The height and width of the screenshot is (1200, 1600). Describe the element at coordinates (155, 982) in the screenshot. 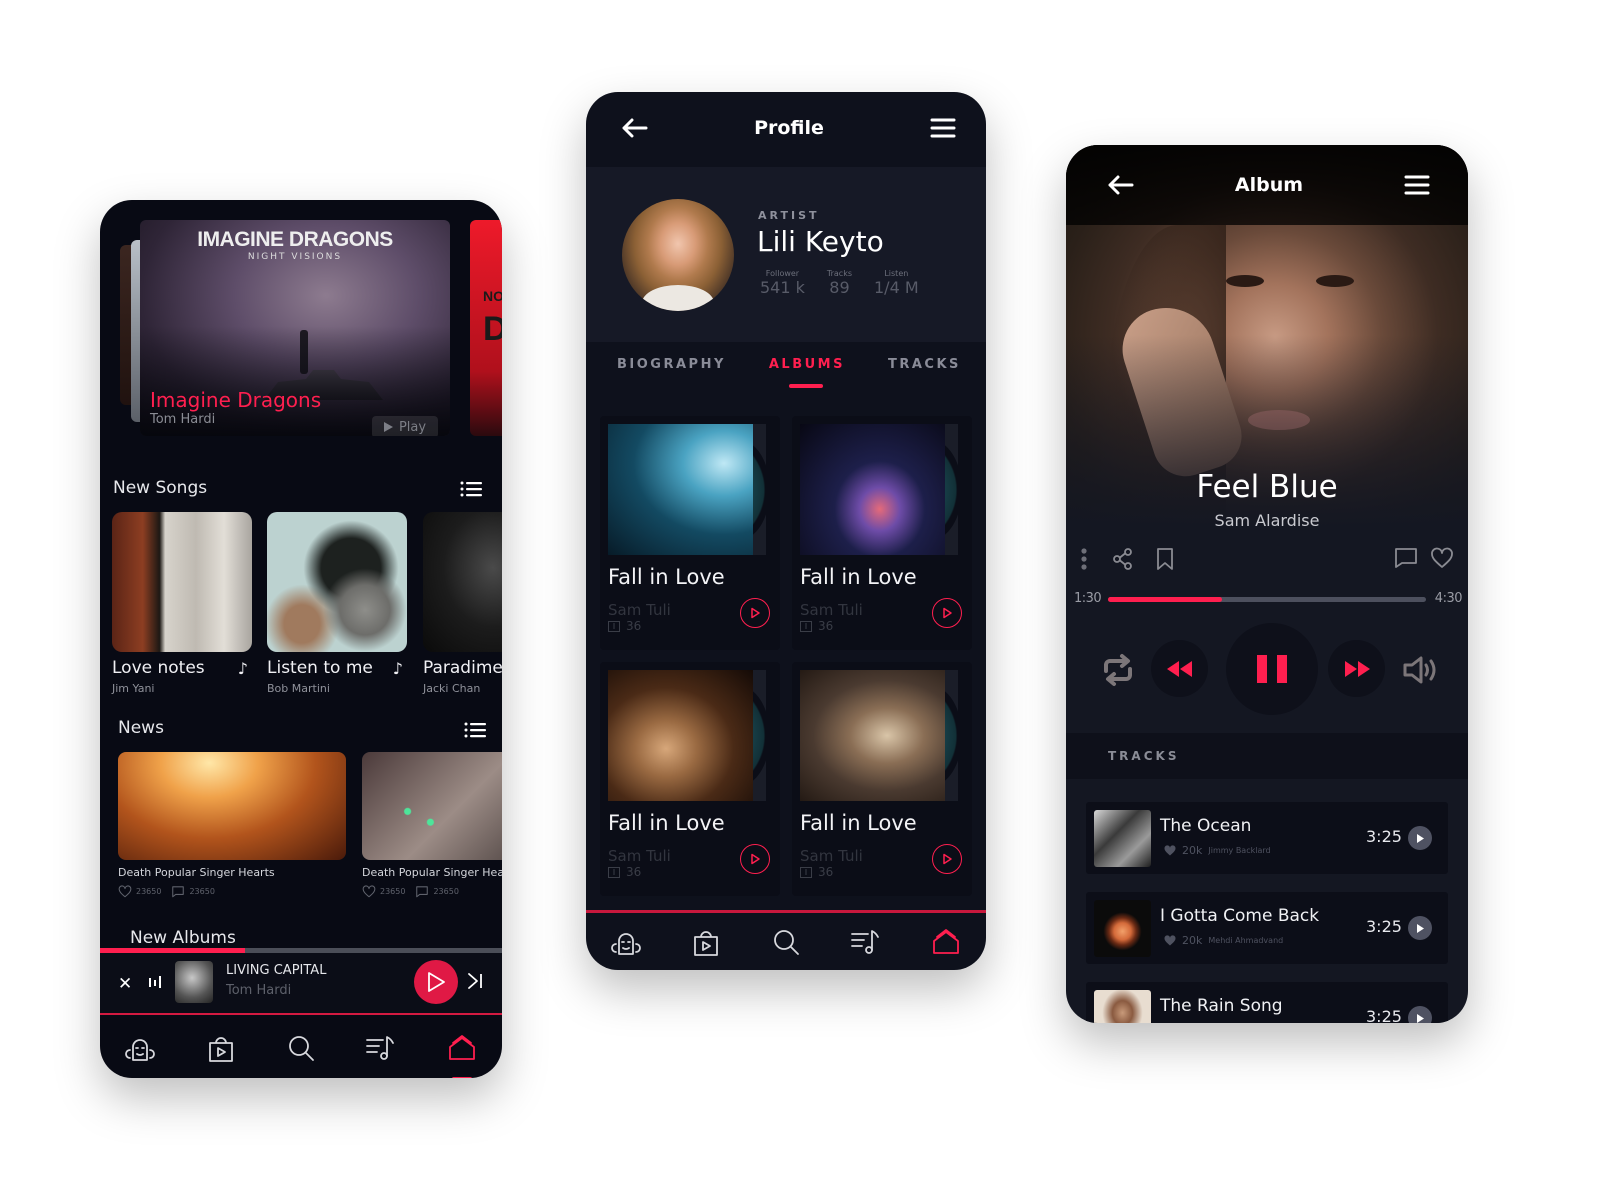

I see `equalizer-icon` at that location.